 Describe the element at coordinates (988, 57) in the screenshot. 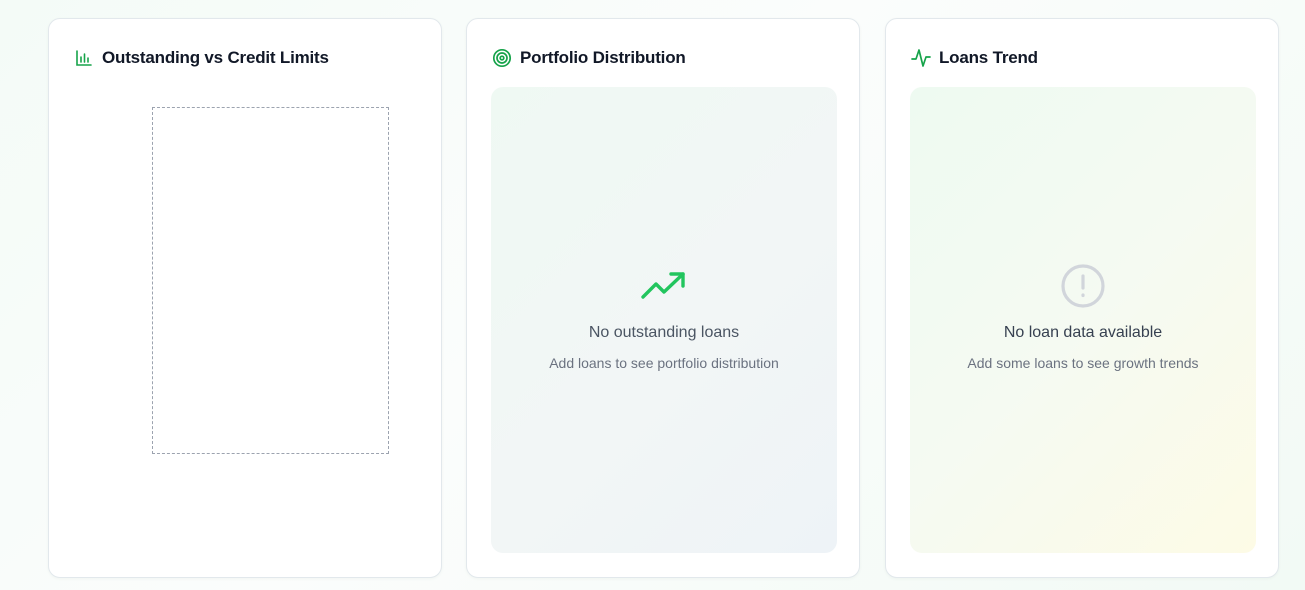

I see `card-title: Loans Trend` at that location.